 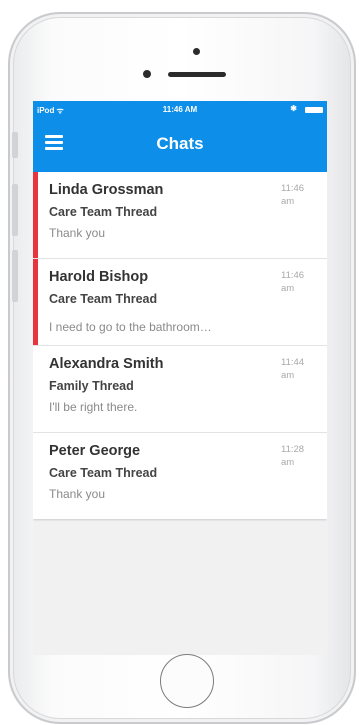 What do you see at coordinates (314, 110) in the screenshot?
I see `battery-icon` at bounding box center [314, 110].